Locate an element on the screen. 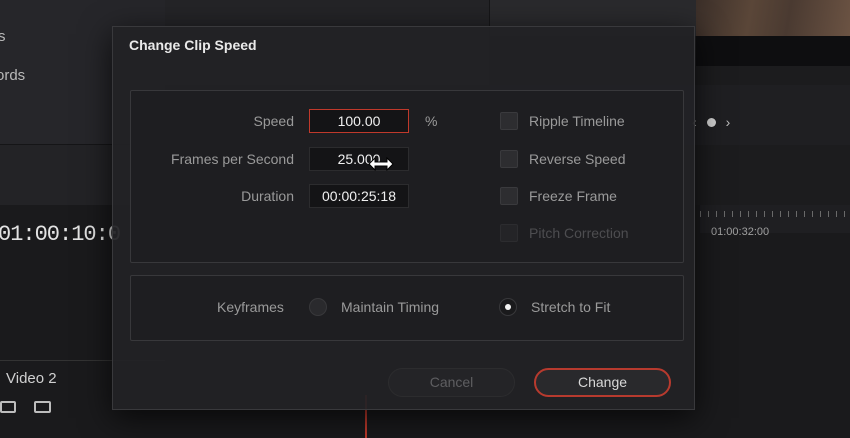 The width and height of the screenshot is (850, 438). dot-icon is located at coordinates (711, 122).